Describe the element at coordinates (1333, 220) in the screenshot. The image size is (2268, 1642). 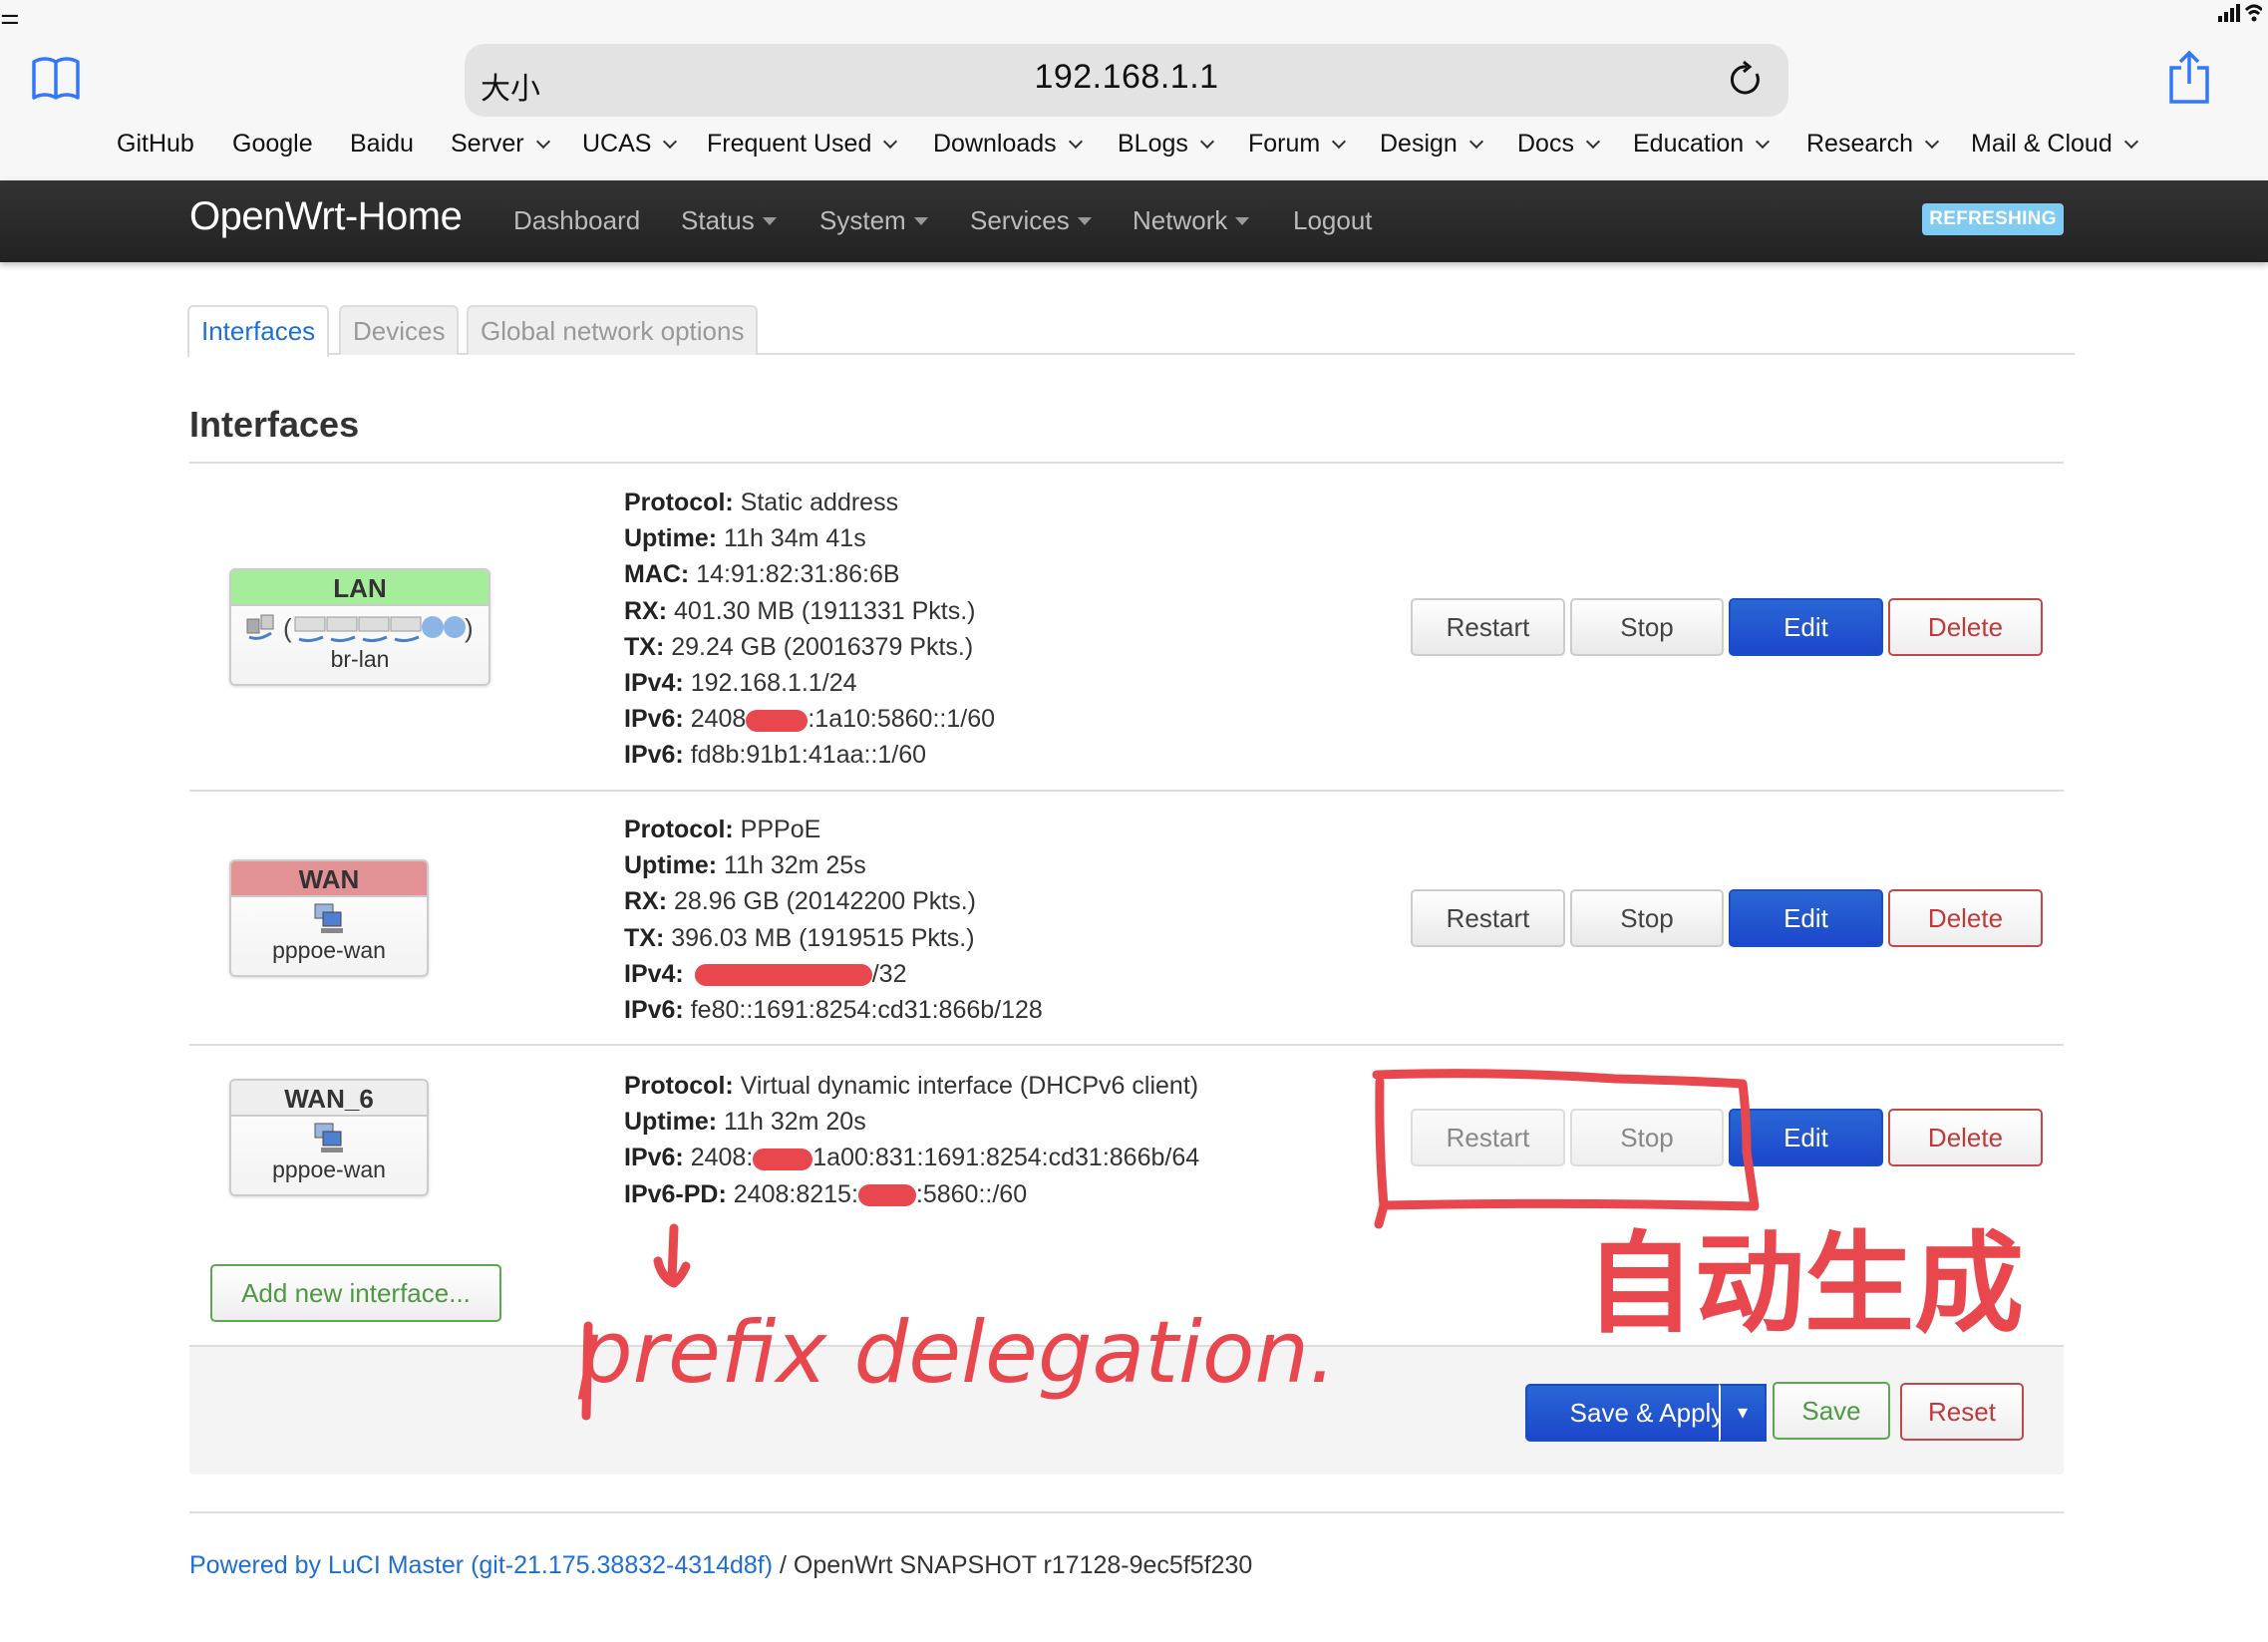
I see `nav-logout: Logout` at that location.